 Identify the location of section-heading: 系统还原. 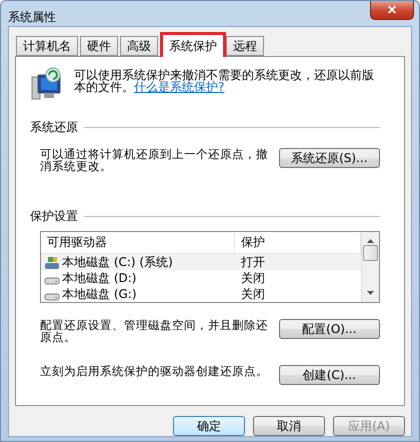
(54, 127).